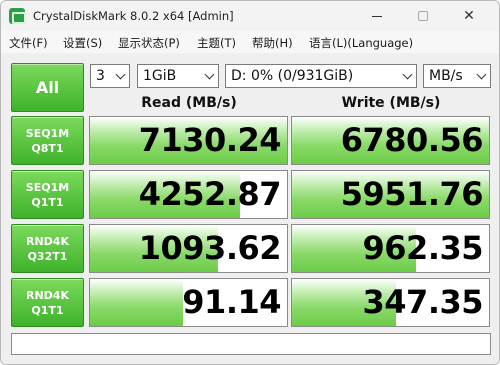 Image resolution: width=500 pixels, height=365 pixels. What do you see at coordinates (446, 76) in the screenshot?
I see `unit-value: MB/s` at bounding box center [446, 76].